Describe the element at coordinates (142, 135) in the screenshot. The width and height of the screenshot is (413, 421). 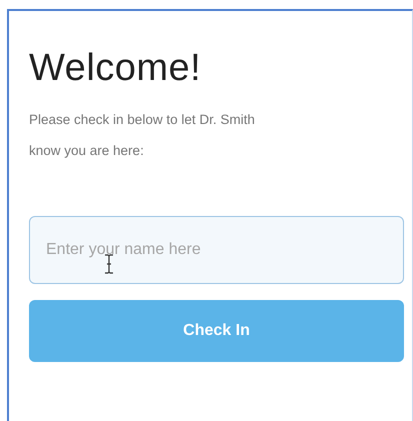
I see `instructions-text: Please check in below to let Dr. Smith know you are here:` at that location.